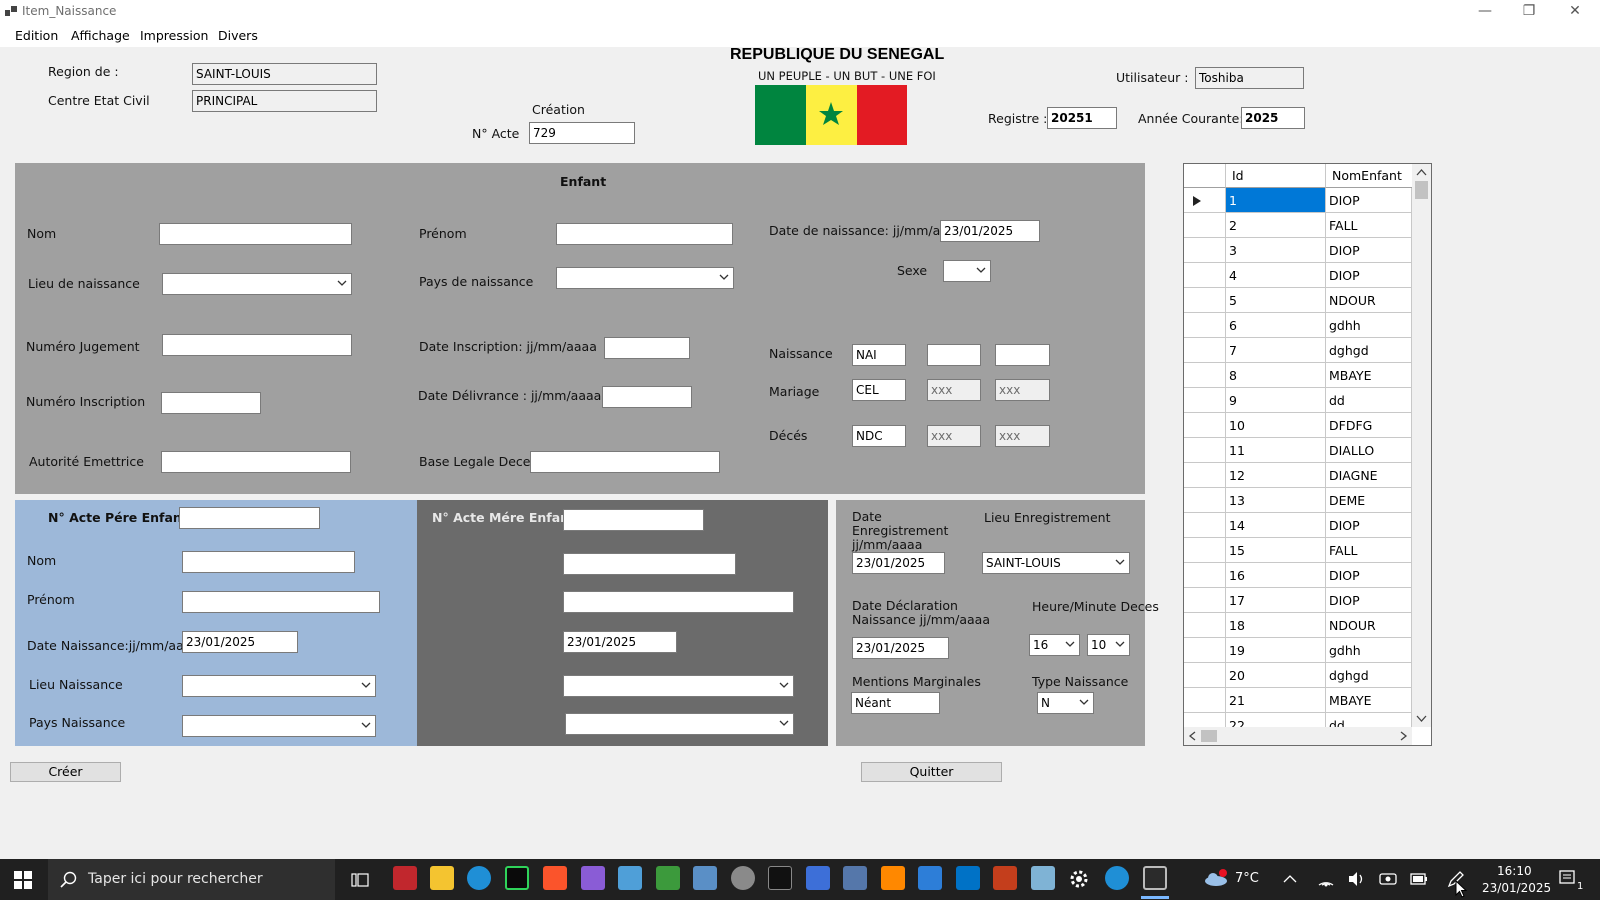 The height and width of the screenshot is (900, 1600). I want to click on date-inscription-input, so click(647, 348).